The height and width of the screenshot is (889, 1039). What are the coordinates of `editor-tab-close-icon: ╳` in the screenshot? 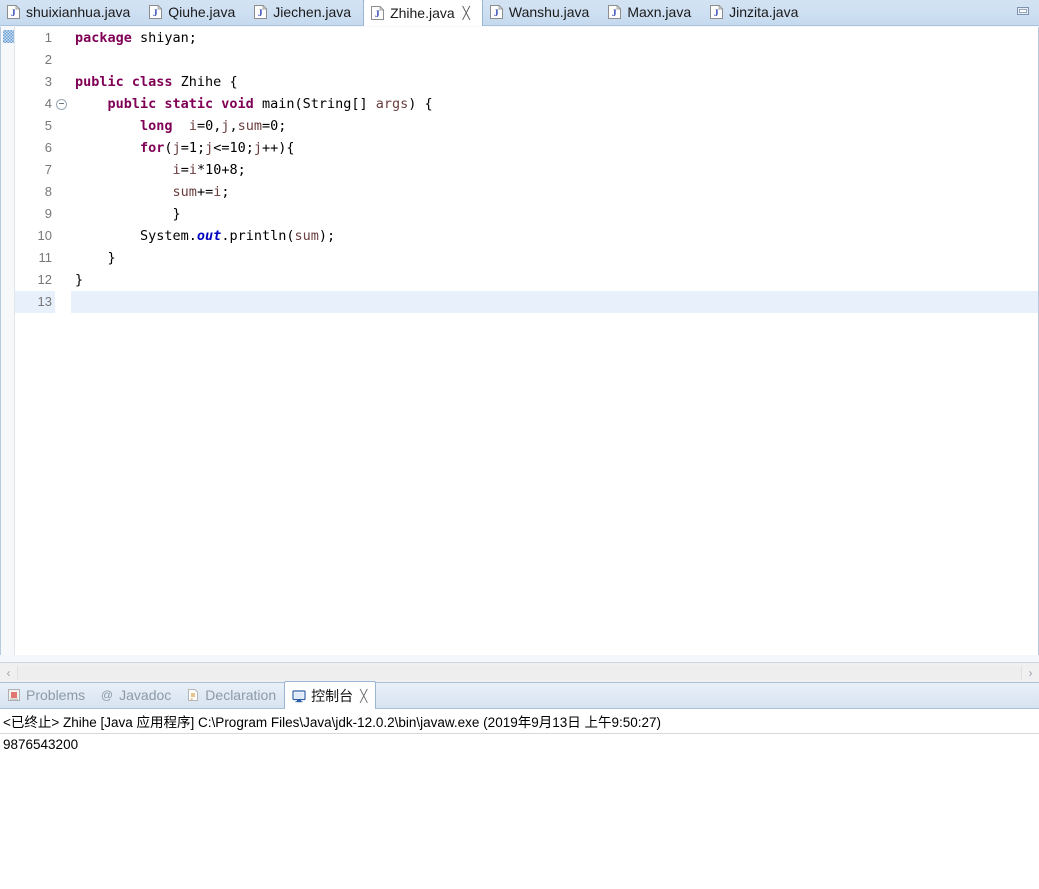 It's located at (466, 13).